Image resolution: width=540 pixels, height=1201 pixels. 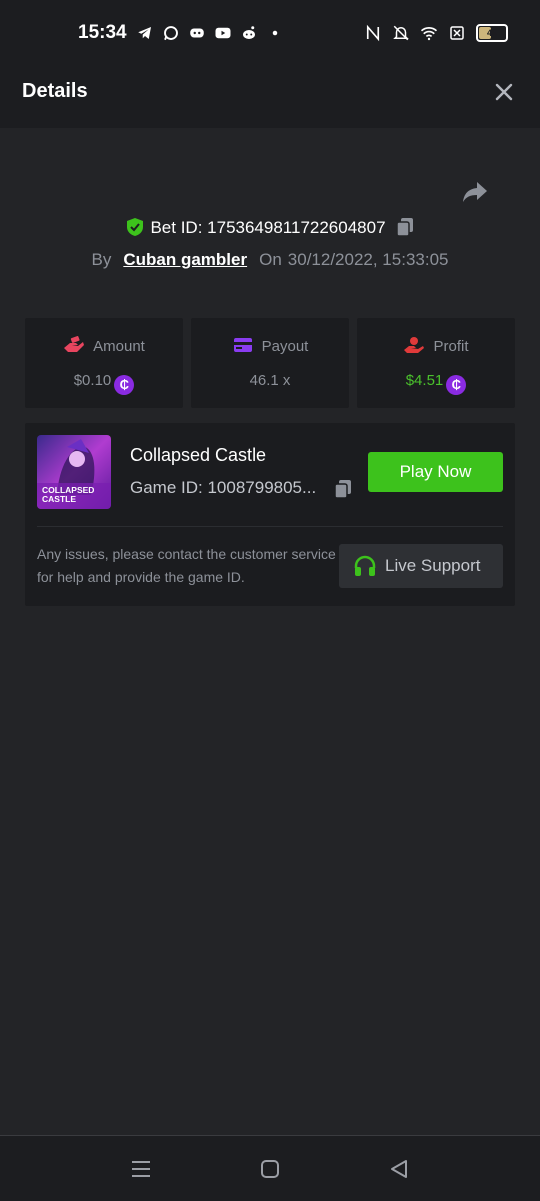 I want to click on shield-check-icon, so click(x=135, y=227).